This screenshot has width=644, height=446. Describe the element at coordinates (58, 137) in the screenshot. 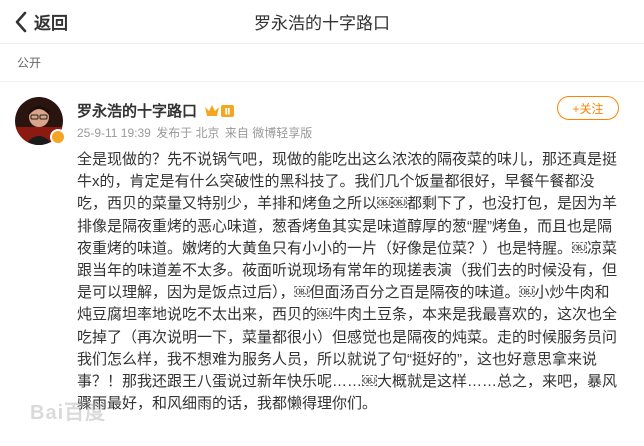

I see `verified-badge-icon` at that location.